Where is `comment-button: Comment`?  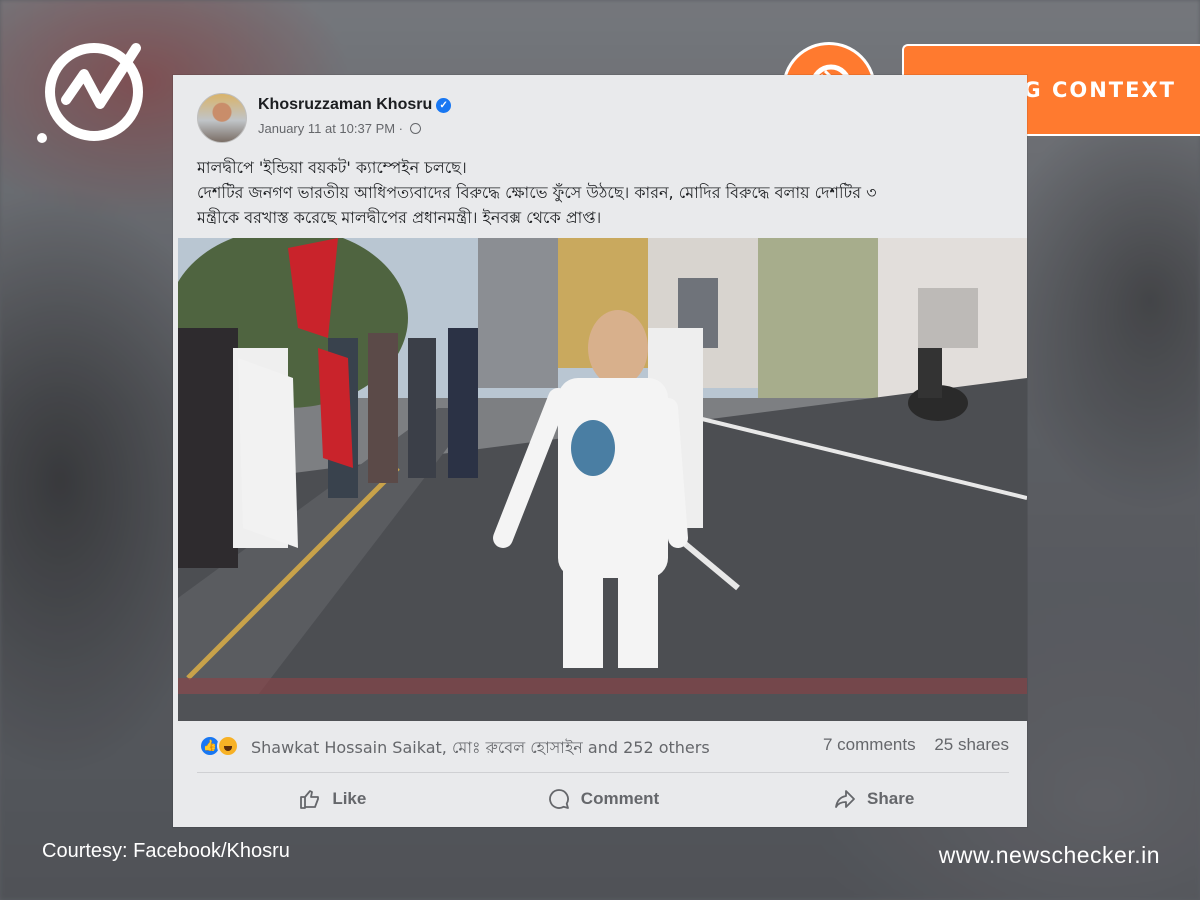 comment-button: Comment is located at coordinates (603, 799).